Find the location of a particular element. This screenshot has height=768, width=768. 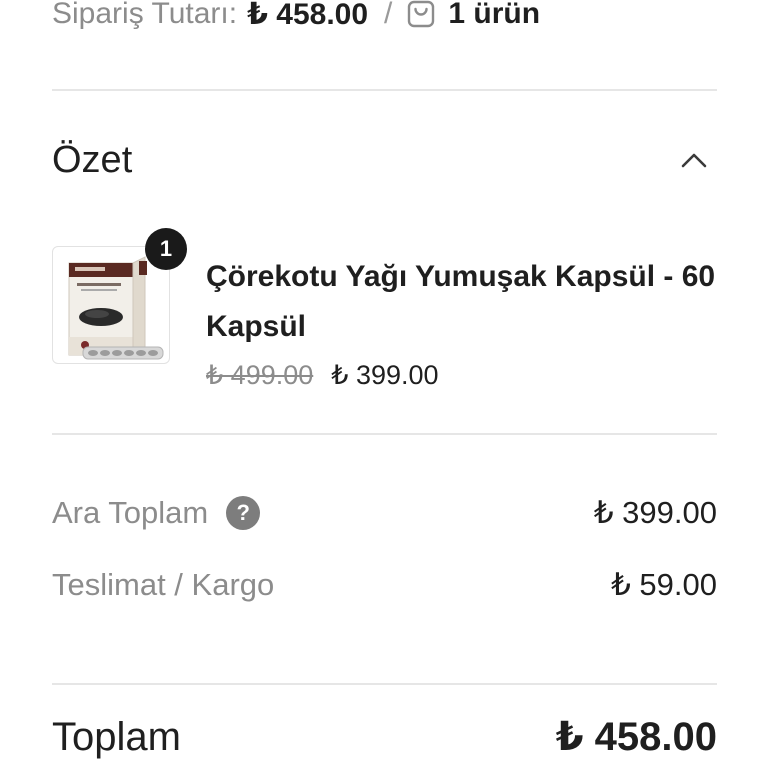

shipping-row: Teslimat / Kargo ₺ 59.00 is located at coordinates (384, 585).